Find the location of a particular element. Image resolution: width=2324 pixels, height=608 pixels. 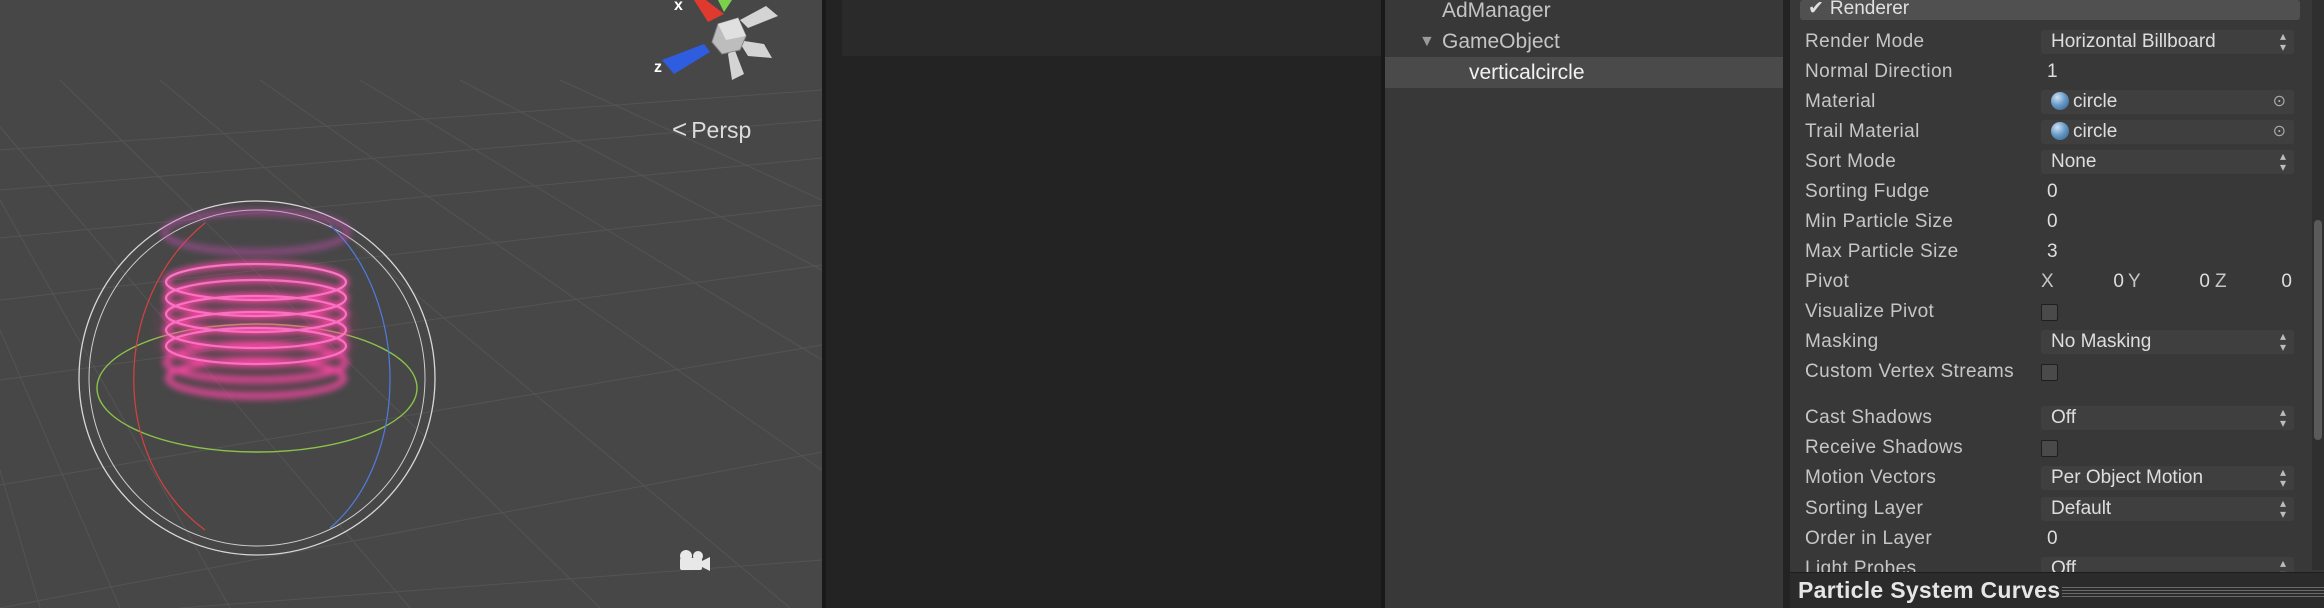

order-in-layer-label: Order in Layer is located at coordinates (1869, 538).